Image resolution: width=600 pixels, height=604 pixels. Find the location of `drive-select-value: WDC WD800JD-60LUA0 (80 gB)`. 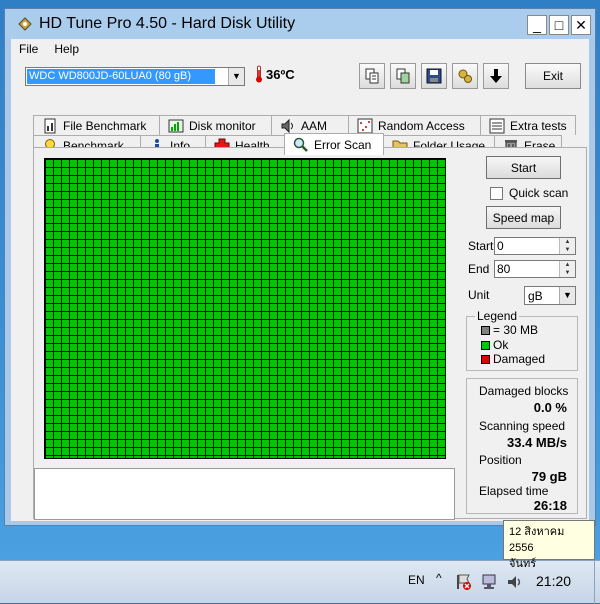

drive-select-value: WDC WD800JD-60LUA0 (80 gB) is located at coordinates (121, 76).